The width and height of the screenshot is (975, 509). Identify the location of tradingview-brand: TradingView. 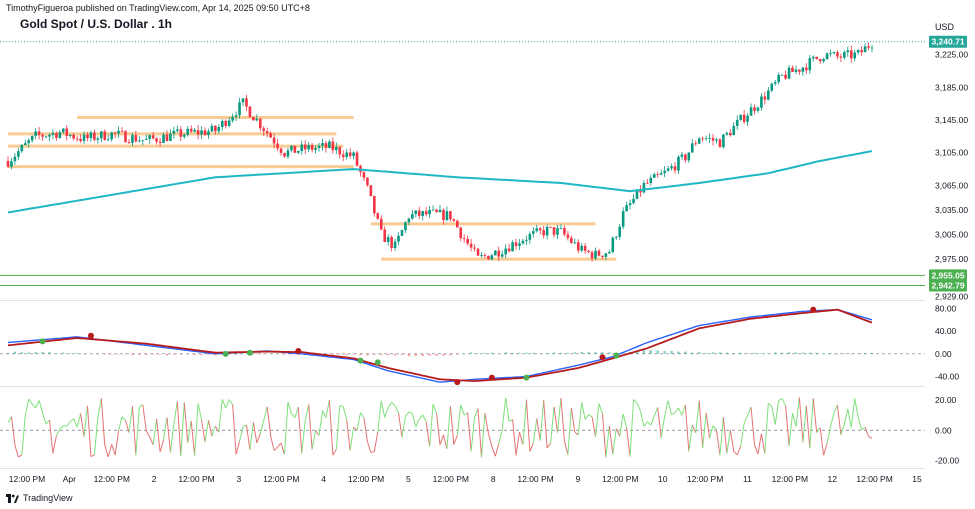
(39, 498).